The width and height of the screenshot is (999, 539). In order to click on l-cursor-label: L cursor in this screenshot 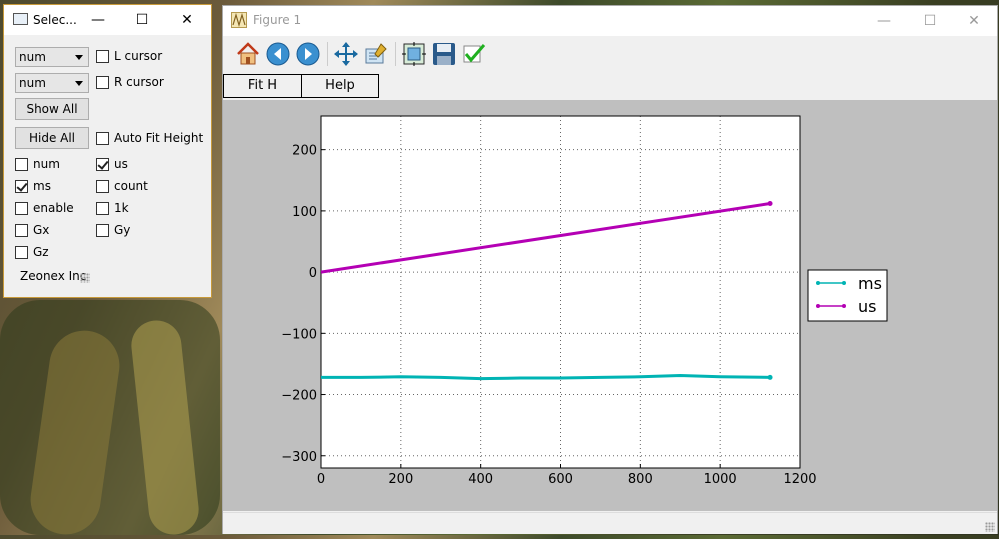, I will do `click(138, 56)`.